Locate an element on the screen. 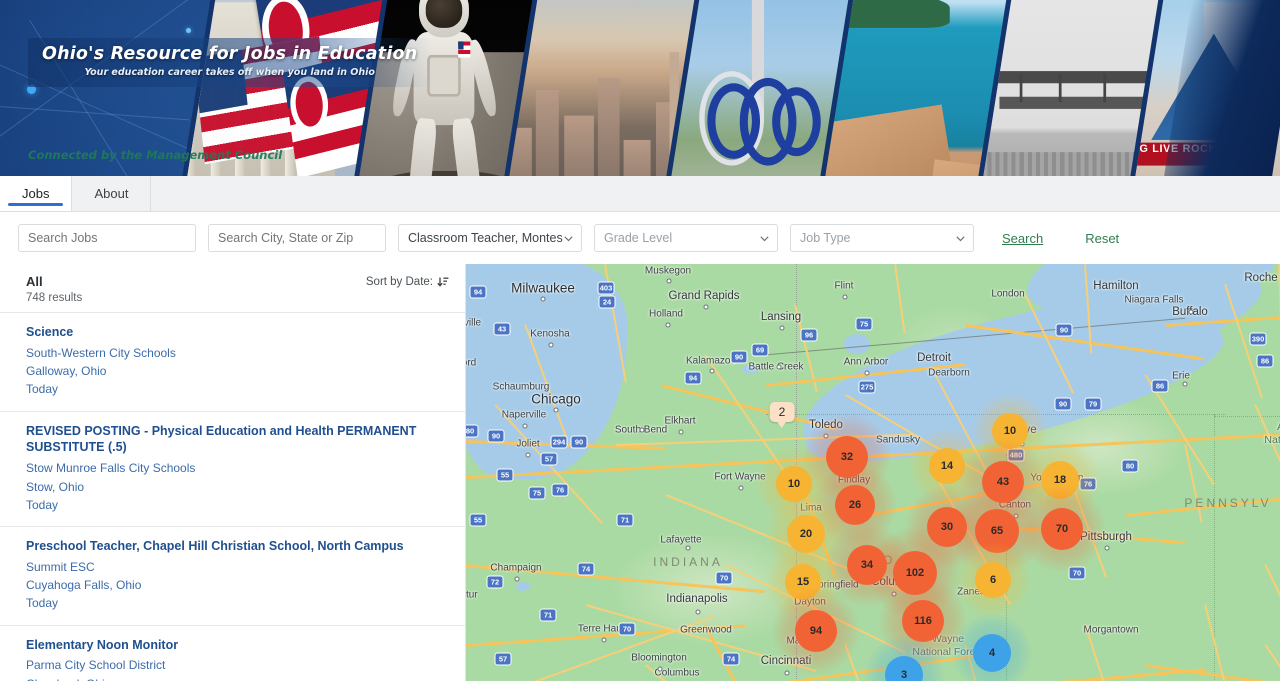 The height and width of the screenshot is (681, 1280). banner-node-dot-small is located at coordinates (188, 30).